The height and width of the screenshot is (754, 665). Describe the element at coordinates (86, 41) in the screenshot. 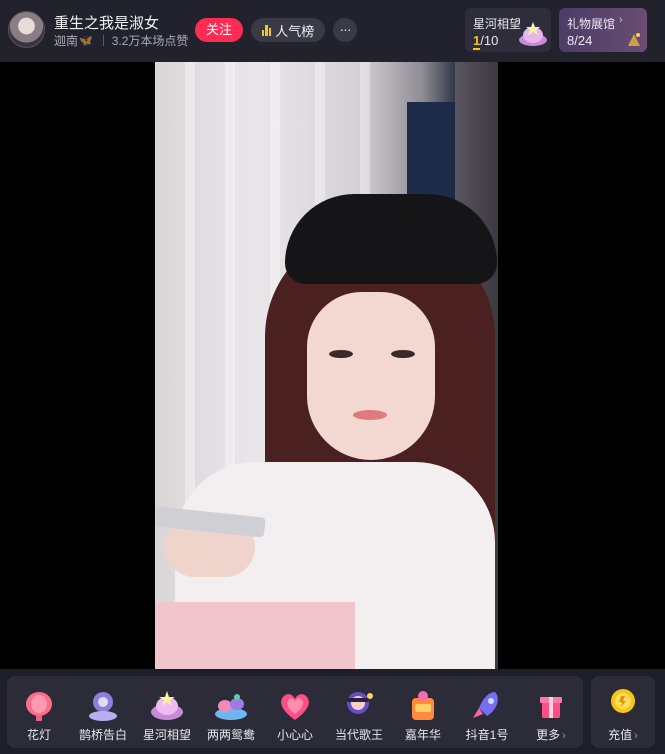

I see `butterfly-icon: 🦋` at that location.